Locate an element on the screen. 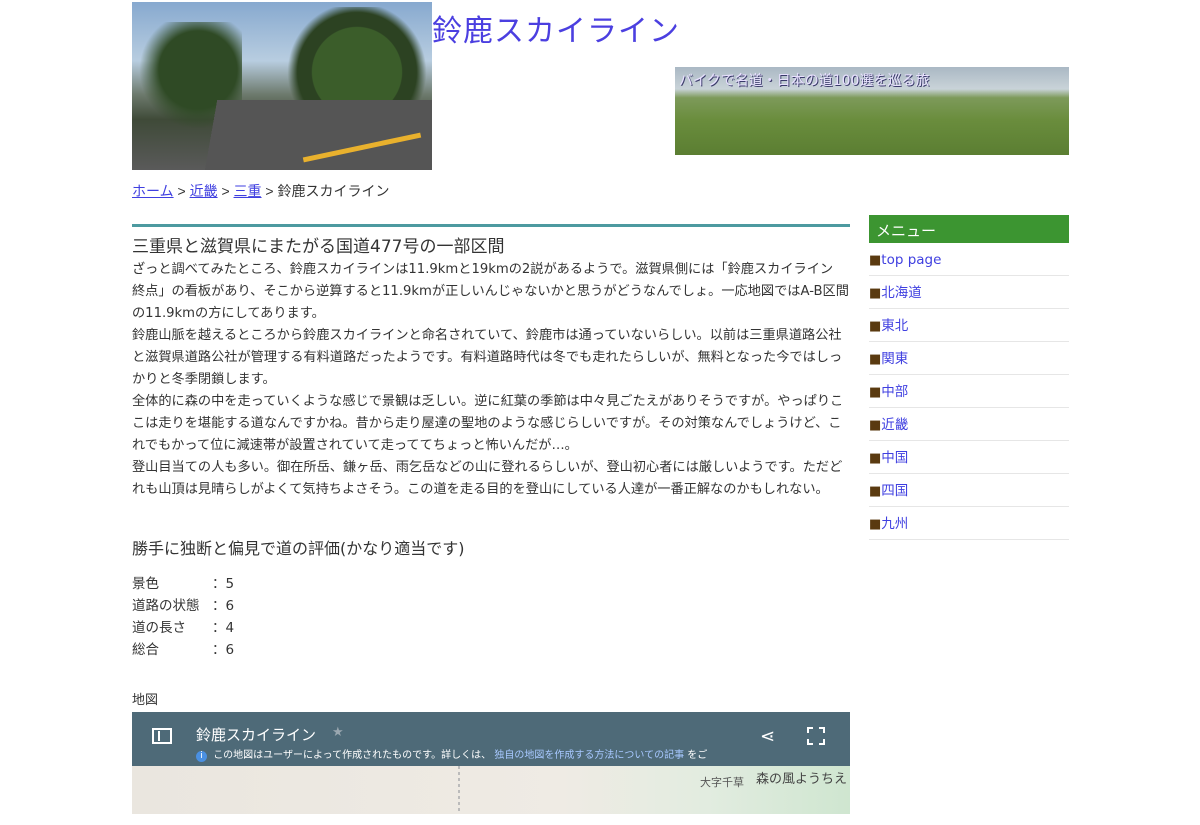  map-boundary-line is located at coordinates (459, 790).